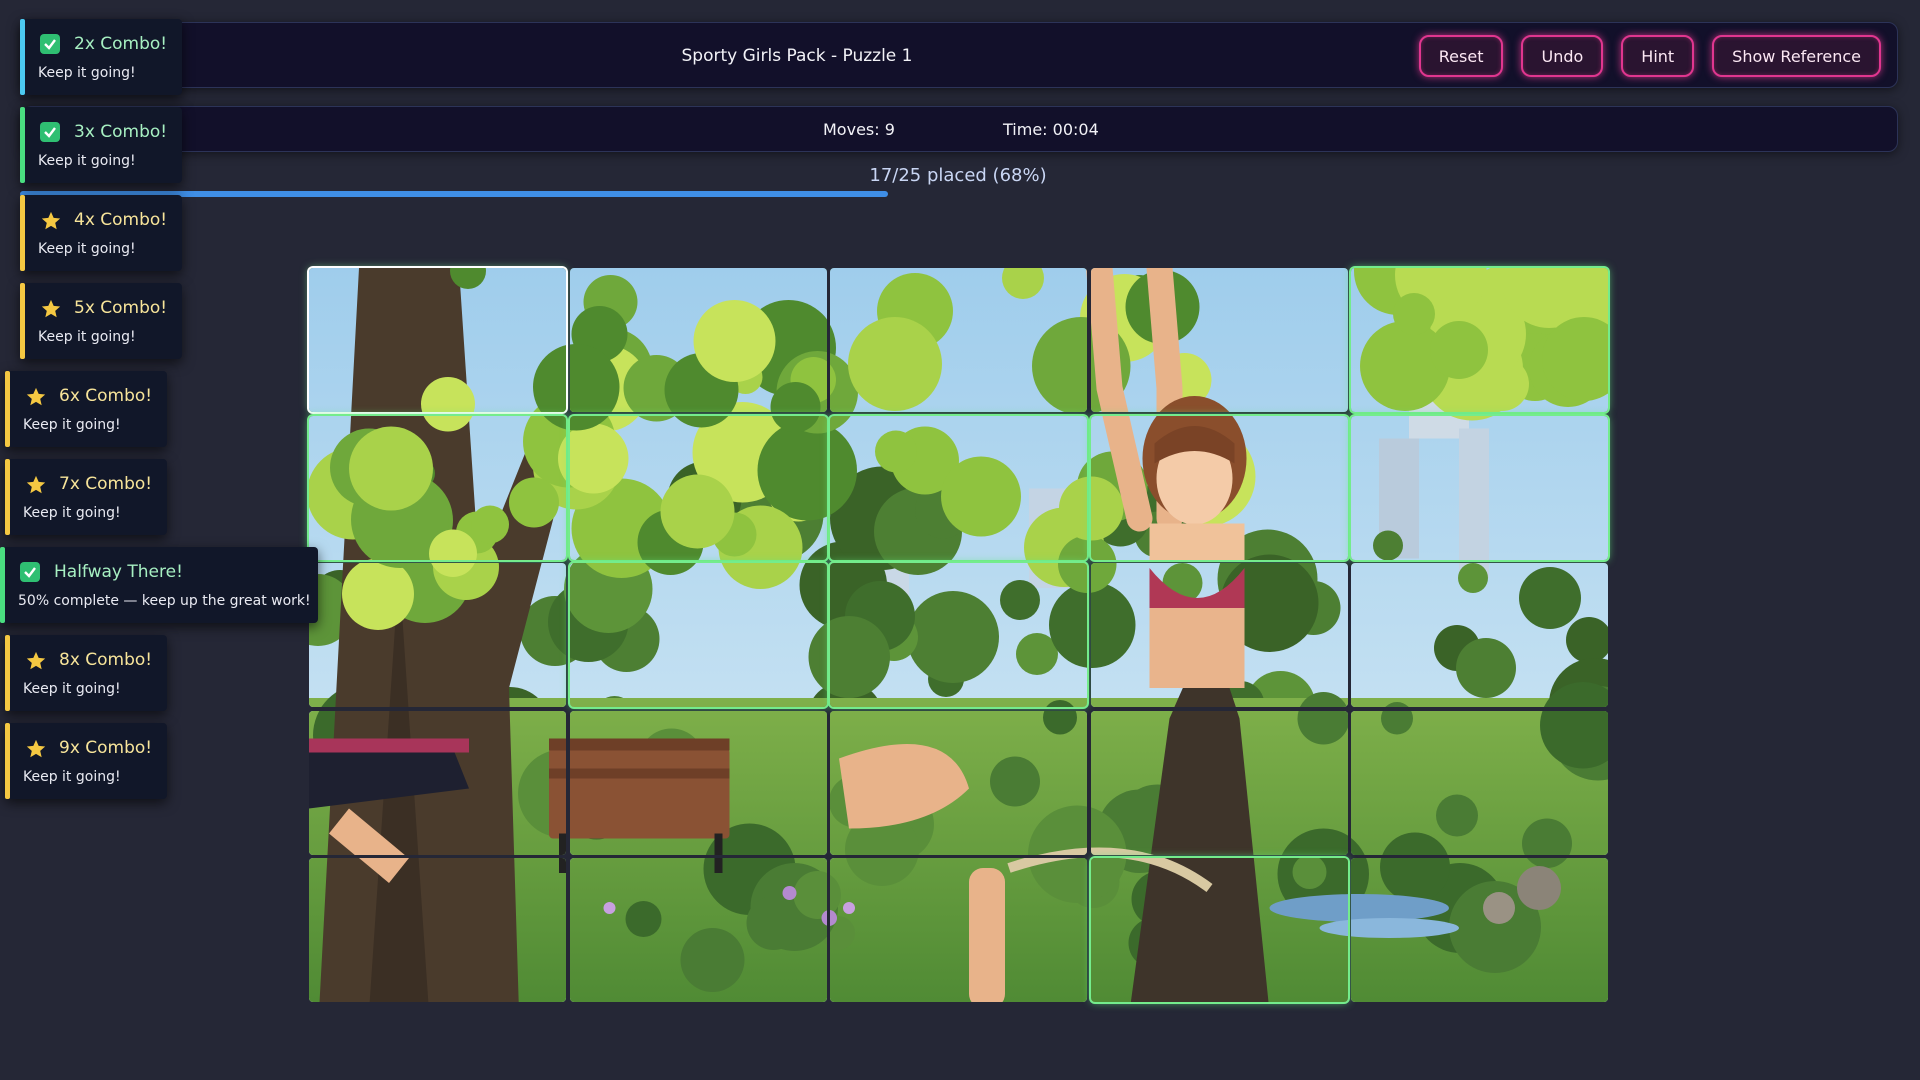 The image size is (1920, 1080). I want to click on action-buttons: Reset Undo Hint Show Reference, so click(1650, 56).